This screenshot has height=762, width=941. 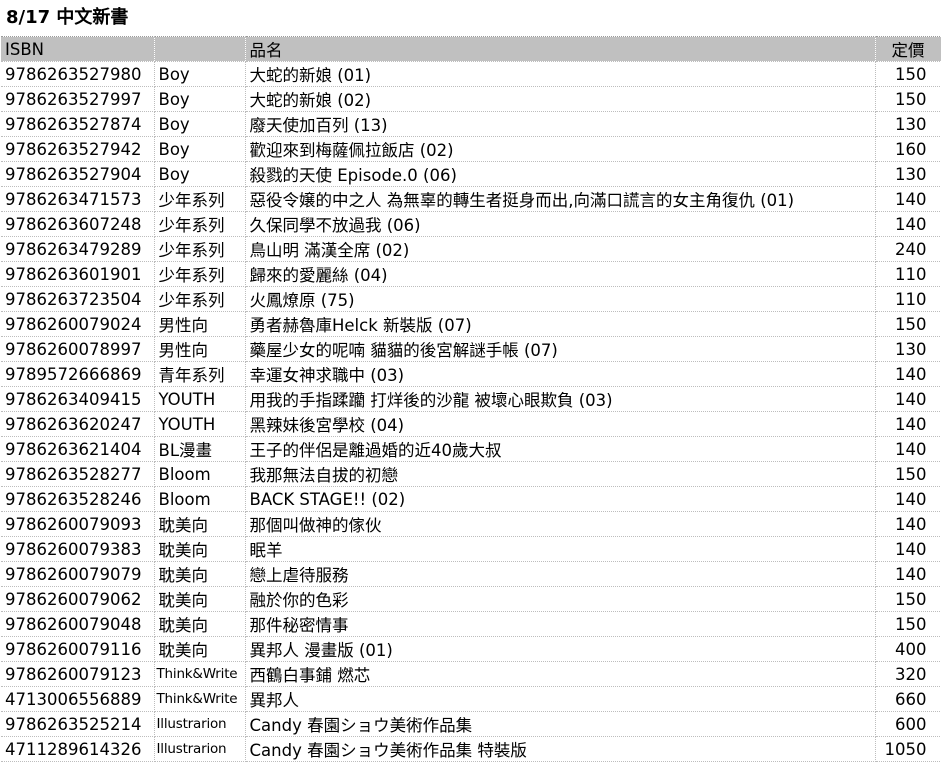 I want to click on name-cell: 歸來的愛麗絲 (04), so click(x=560, y=274).